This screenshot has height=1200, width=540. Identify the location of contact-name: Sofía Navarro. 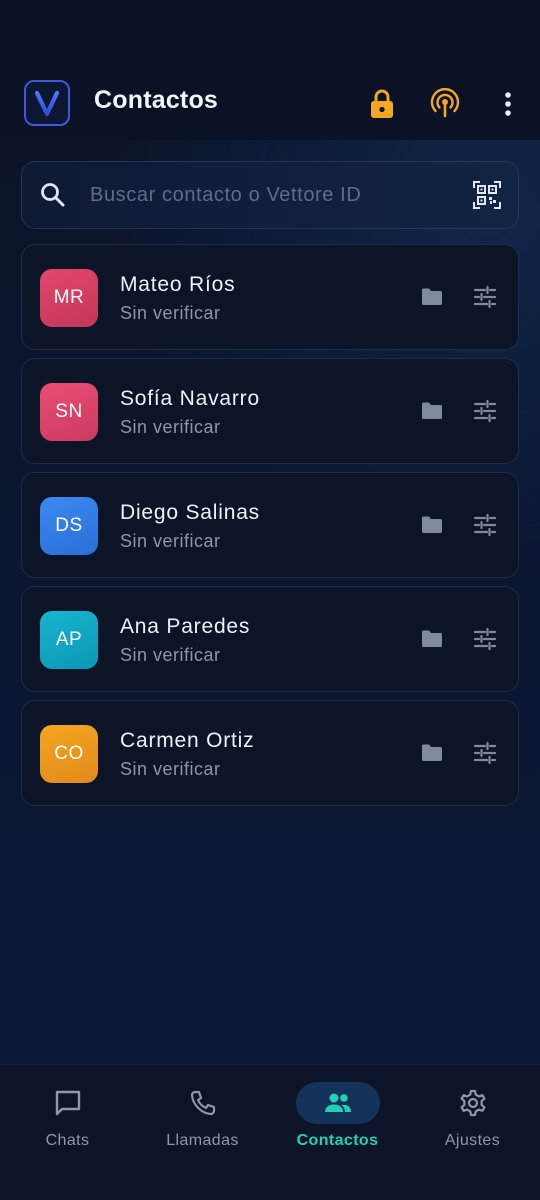
(190, 398).